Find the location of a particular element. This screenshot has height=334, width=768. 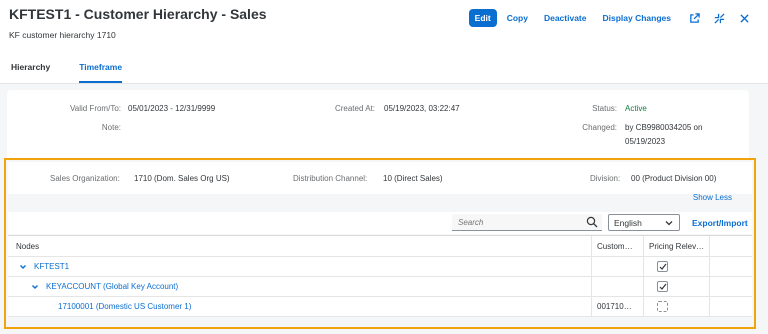

display-changes-button: Display Changes is located at coordinates (637, 18).